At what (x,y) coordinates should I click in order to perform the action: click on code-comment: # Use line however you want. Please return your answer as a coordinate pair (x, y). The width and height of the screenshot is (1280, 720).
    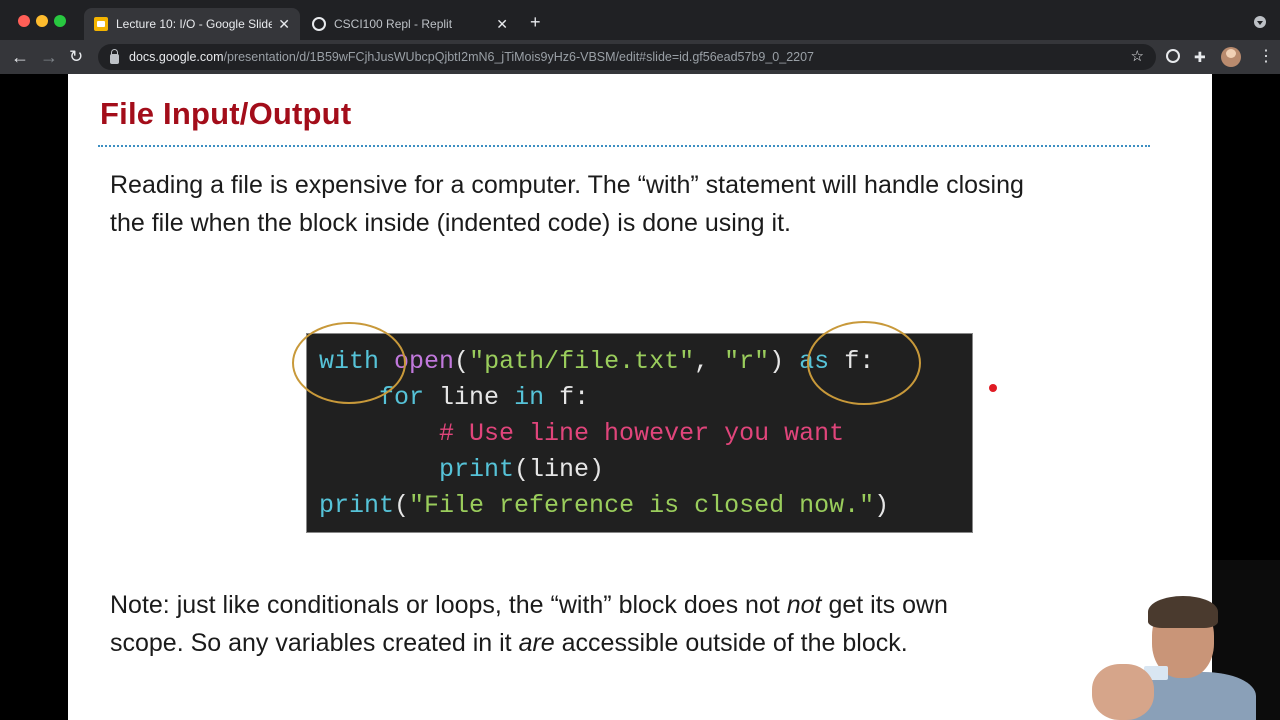
    Looking at the image, I should click on (642, 433).